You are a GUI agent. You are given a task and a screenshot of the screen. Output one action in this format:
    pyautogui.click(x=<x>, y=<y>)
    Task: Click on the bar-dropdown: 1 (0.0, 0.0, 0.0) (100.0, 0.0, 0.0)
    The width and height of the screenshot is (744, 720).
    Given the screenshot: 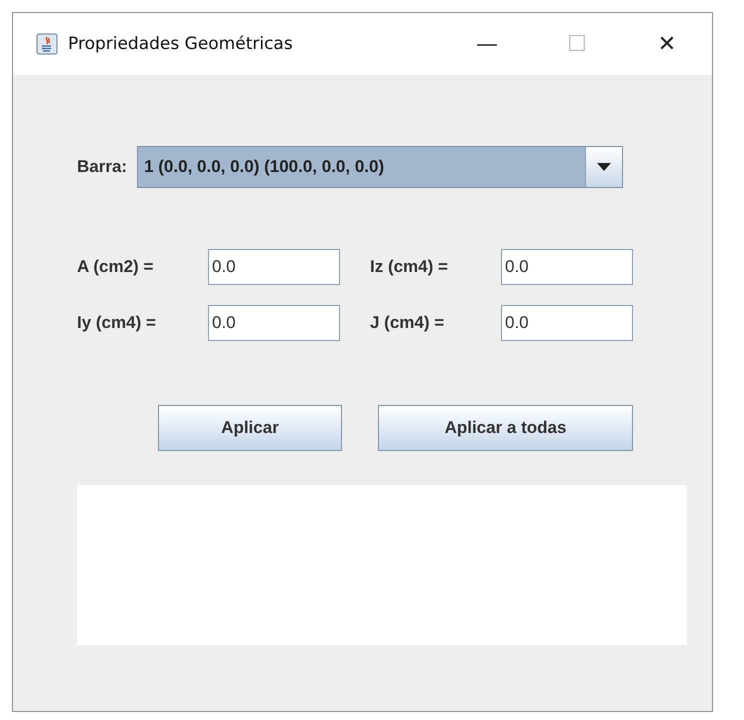 What is the action you would take?
    pyautogui.click(x=380, y=167)
    